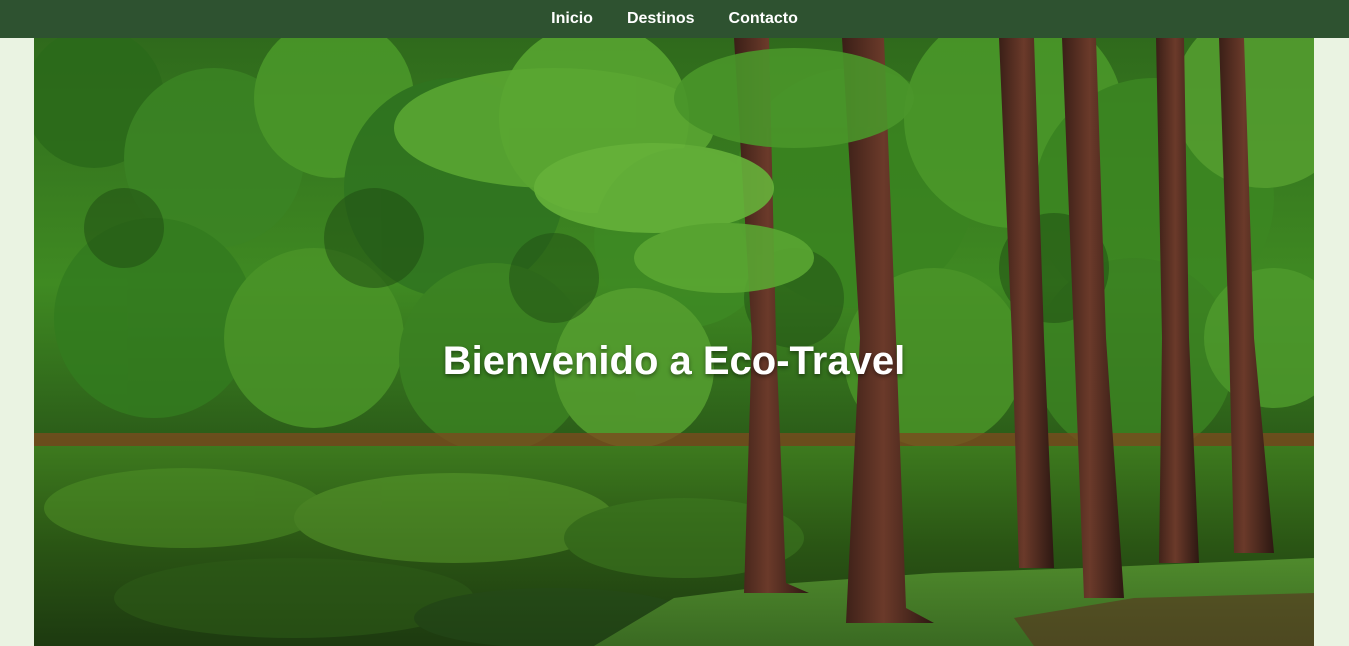 The width and height of the screenshot is (1349, 646). Describe the element at coordinates (674, 361) in the screenshot. I see `hero-title: Bienvenido a Eco-Travel` at that location.